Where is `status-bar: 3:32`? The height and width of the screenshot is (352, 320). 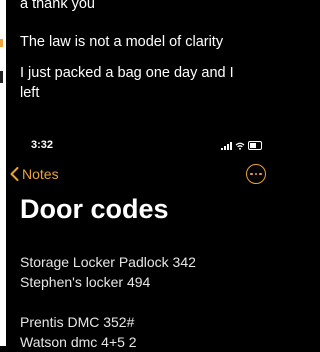
status-bar: 3:32 is located at coordinates (134, 145).